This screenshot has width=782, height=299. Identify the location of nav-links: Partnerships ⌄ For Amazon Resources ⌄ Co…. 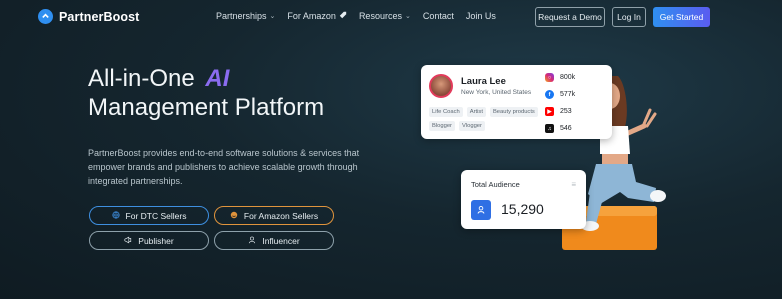
(356, 16).